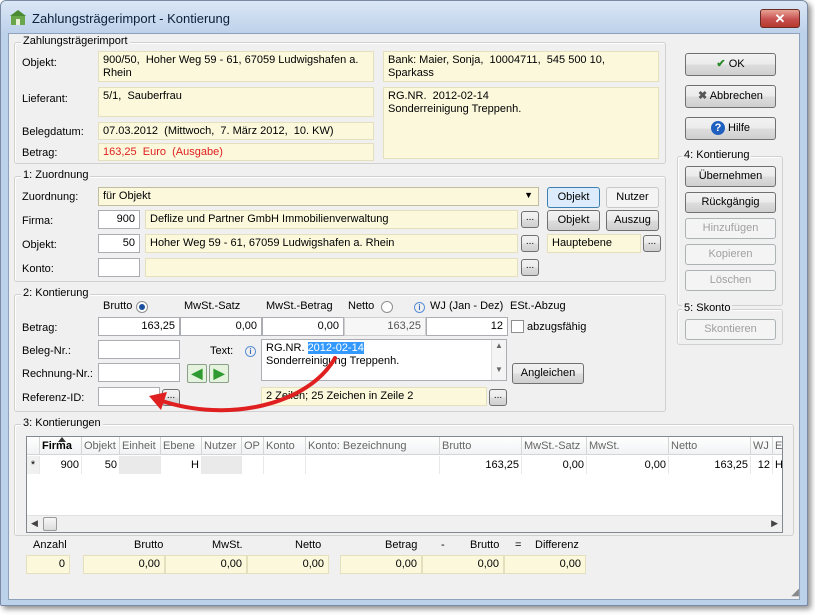  Describe the element at coordinates (419, 307) in the screenshot. I see `info-icon: i` at that location.